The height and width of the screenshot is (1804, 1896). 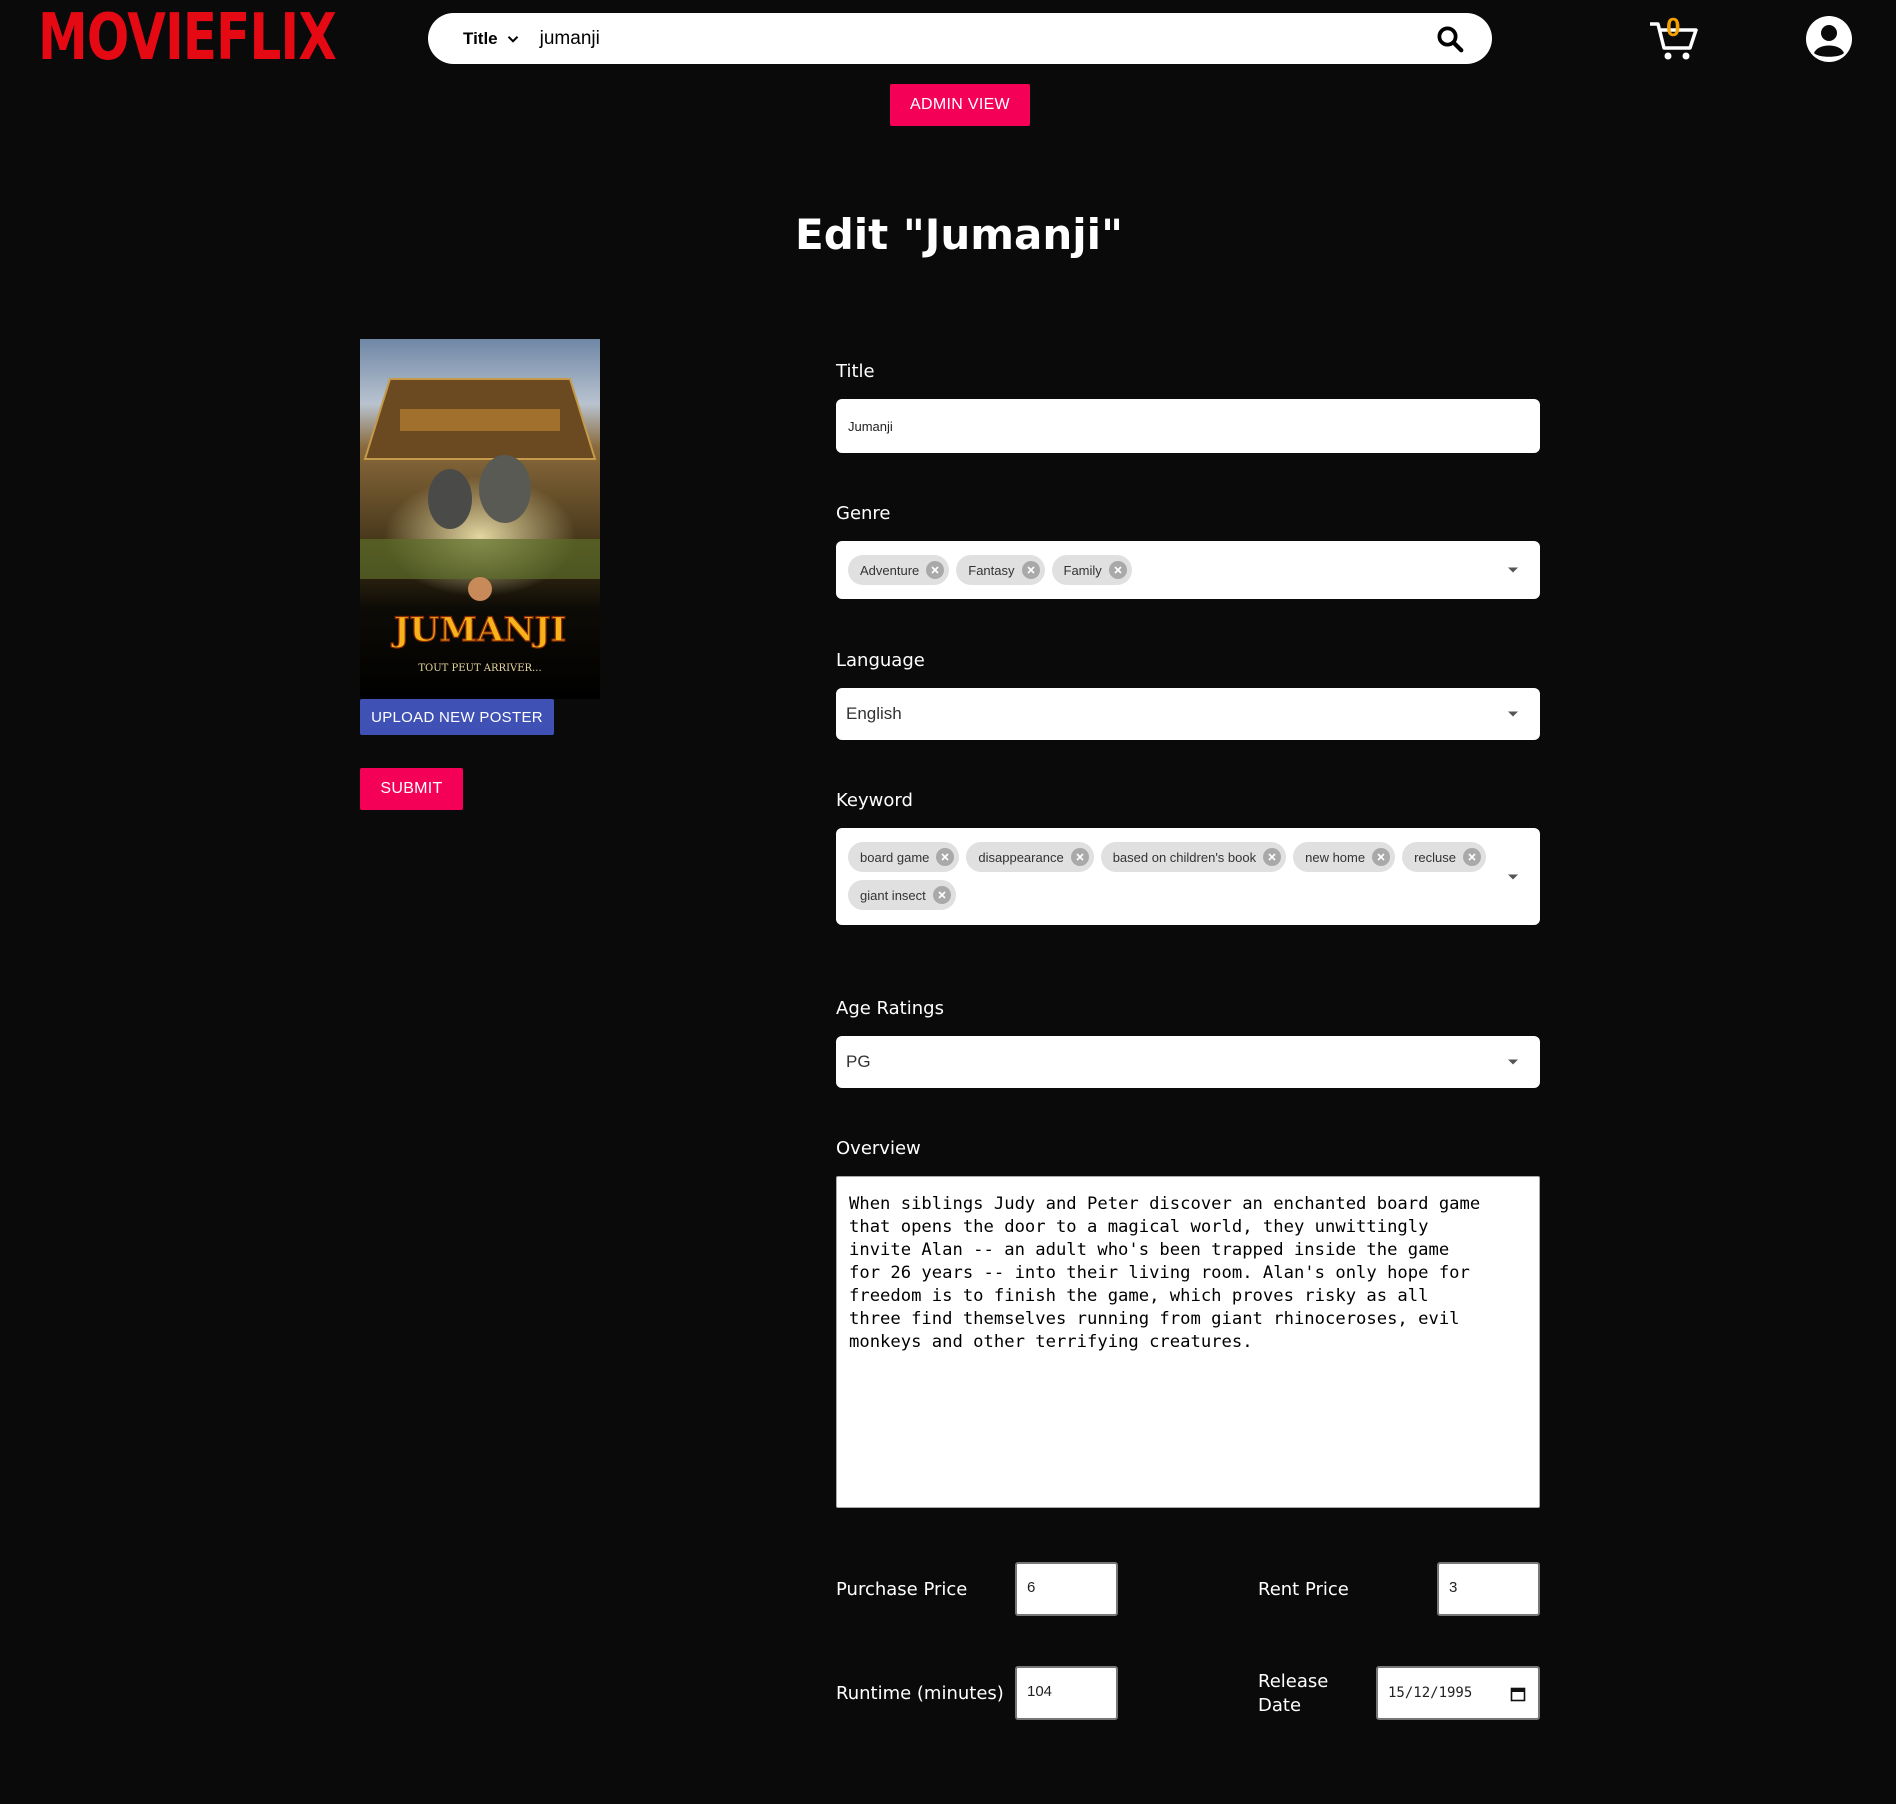 I want to click on language-select: English, so click(x=1188, y=714).